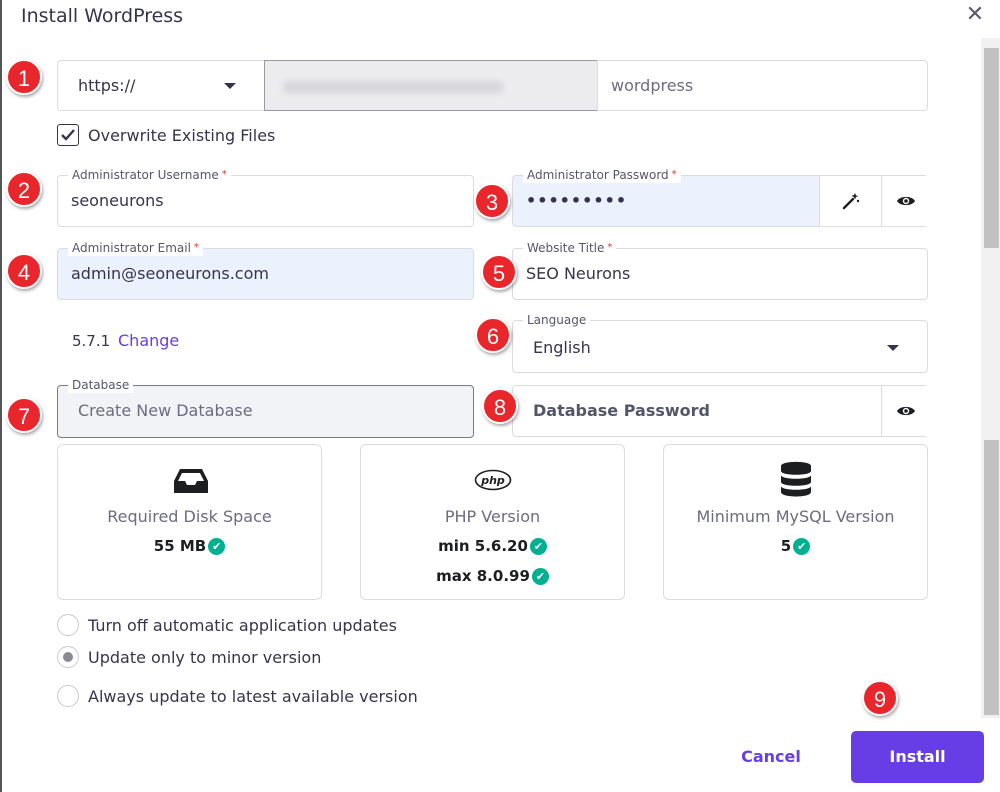 This screenshot has width=1000, height=792. I want to click on update-option-minor: Update only to minor version, so click(189, 657).